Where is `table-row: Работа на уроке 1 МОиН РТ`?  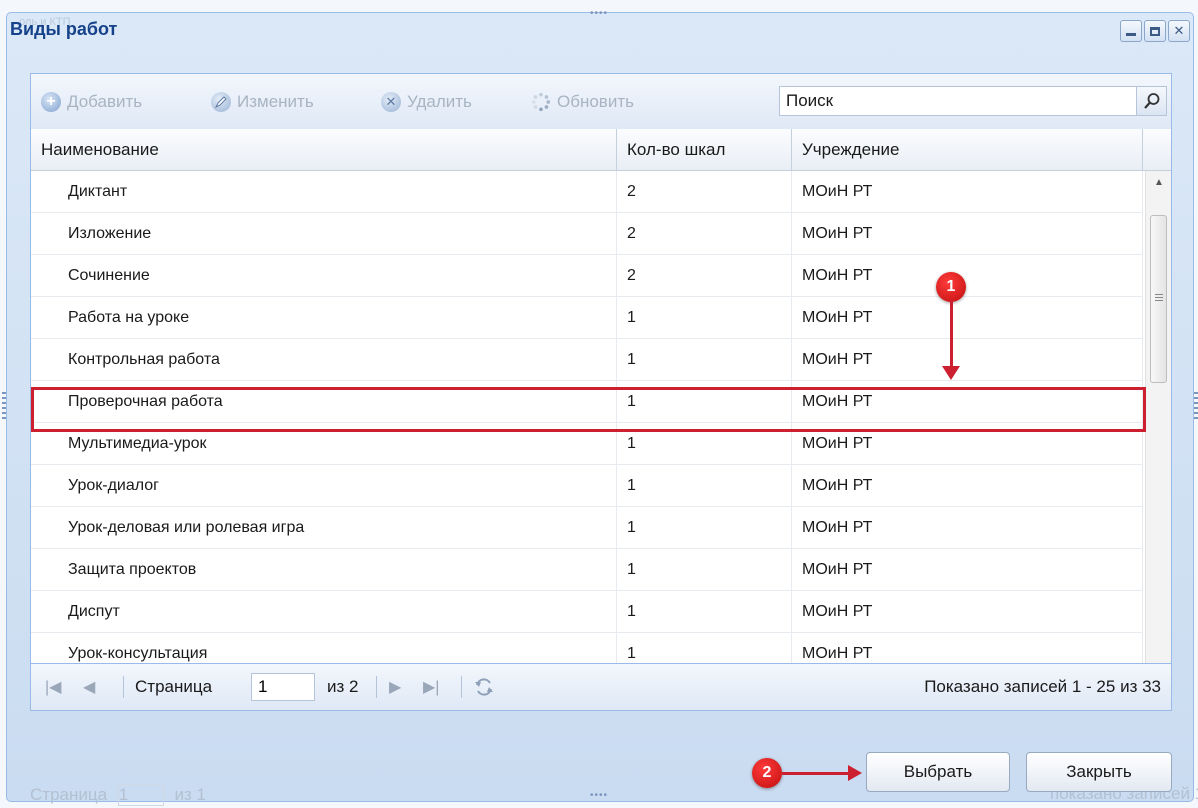
table-row: Работа на уроке 1 МОиН РТ is located at coordinates (587, 318).